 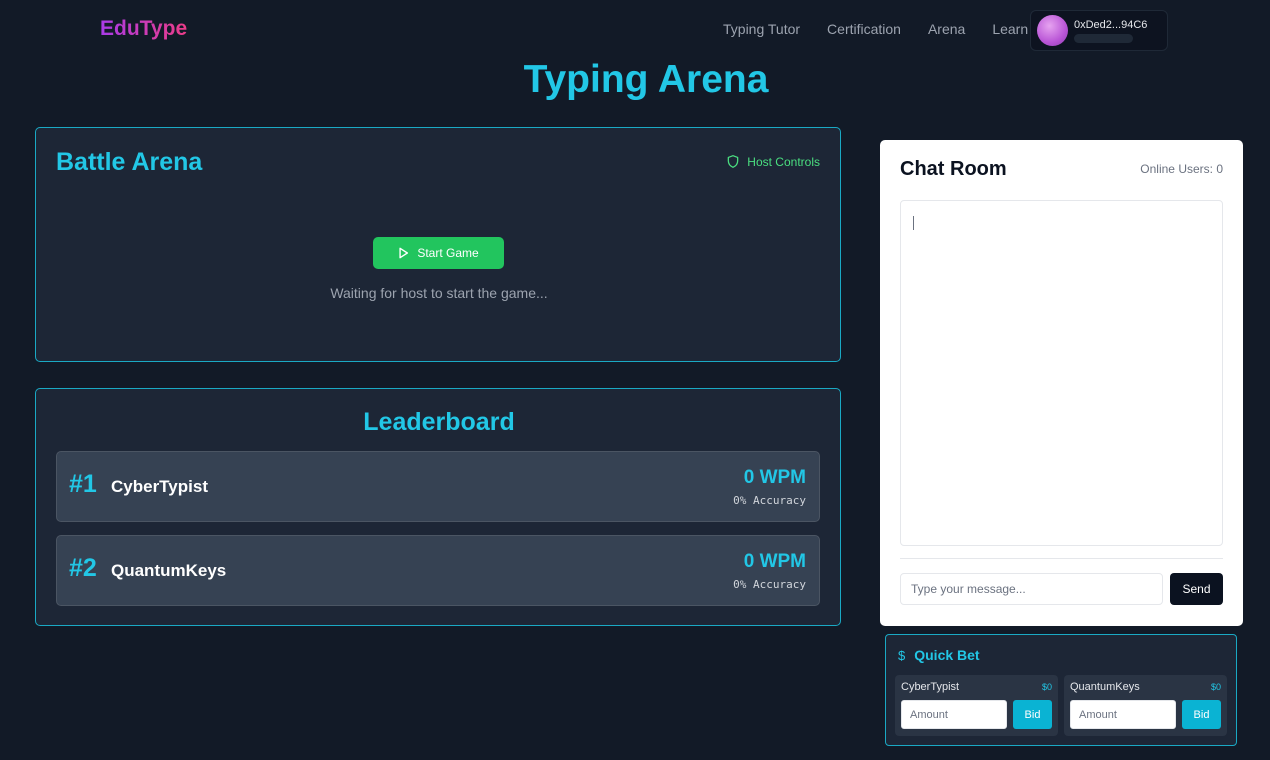 I want to click on start-game-button: Start Game, so click(x=438, y=253).